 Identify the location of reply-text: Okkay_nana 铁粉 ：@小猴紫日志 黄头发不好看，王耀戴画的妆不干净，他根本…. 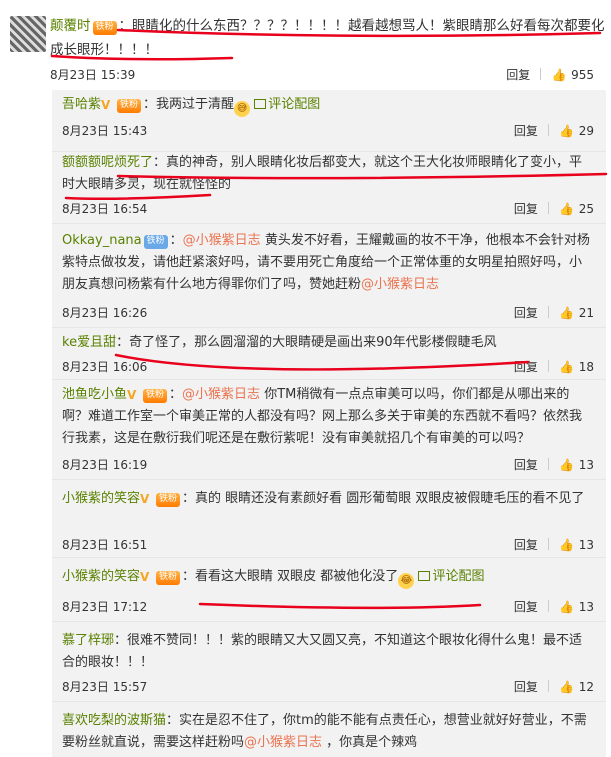
(328, 263).